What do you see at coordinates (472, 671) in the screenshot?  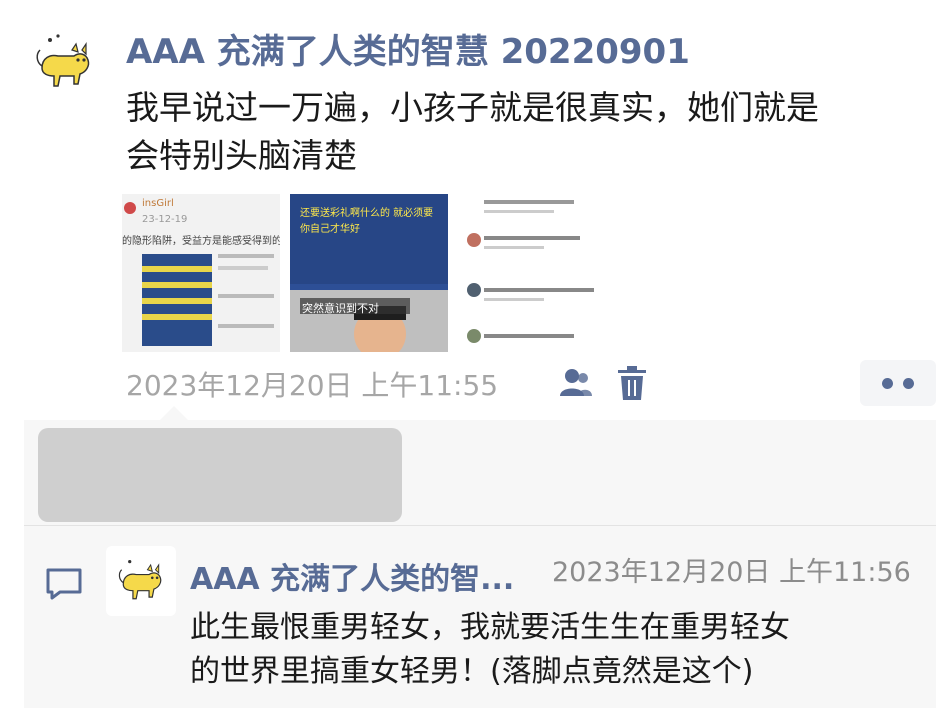 I see `comment-text-line: 的世界里搞重女轻男！(落脚点竟然是这个)` at bounding box center [472, 671].